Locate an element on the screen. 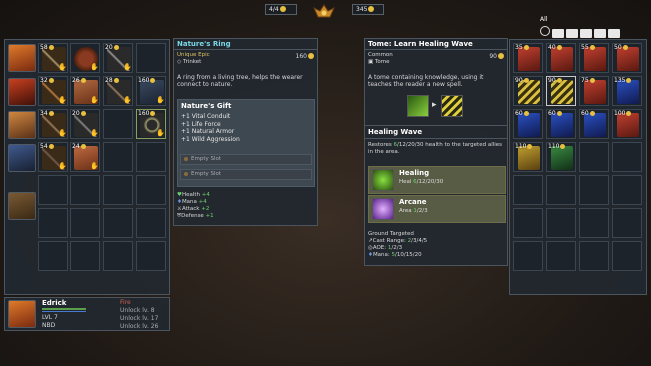  store-slot: 75 is located at coordinates (594, 91).